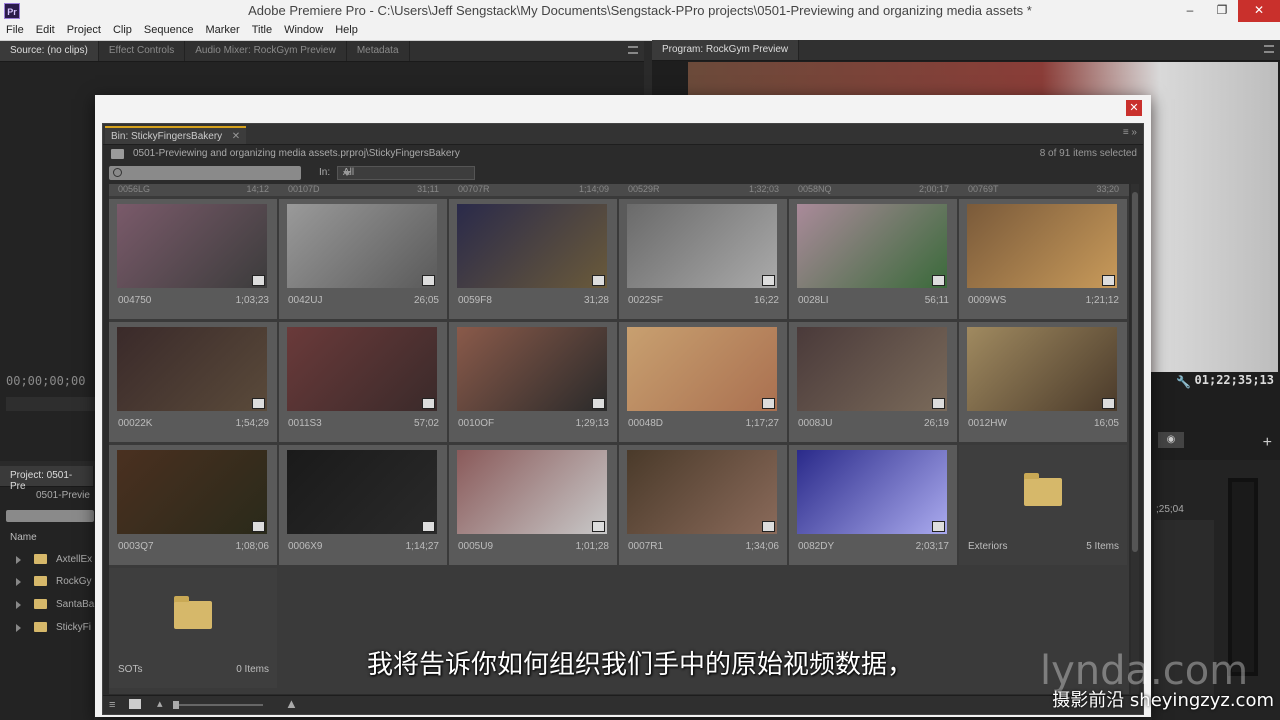 This screenshot has width=1280, height=720. What do you see at coordinates (205, 173) in the screenshot?
I see `bin-search-input` at bounding box center [205, 173].